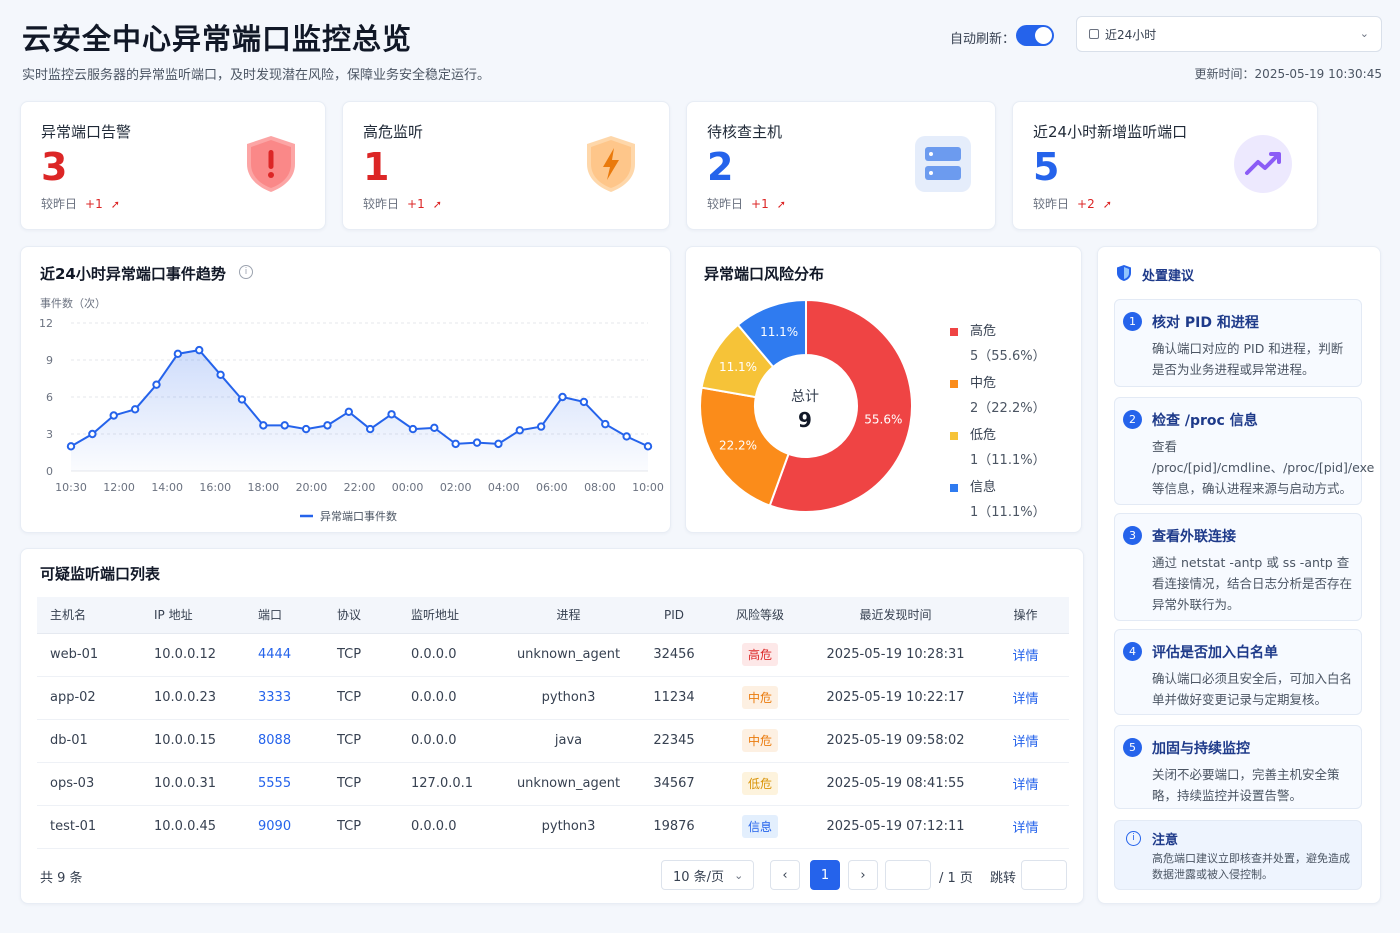 The image size is (1400, 933). Describe the element at coordinates (998, 394) in the screenshot. I see `legend-item: 中危 2（22.2%）` at that location.